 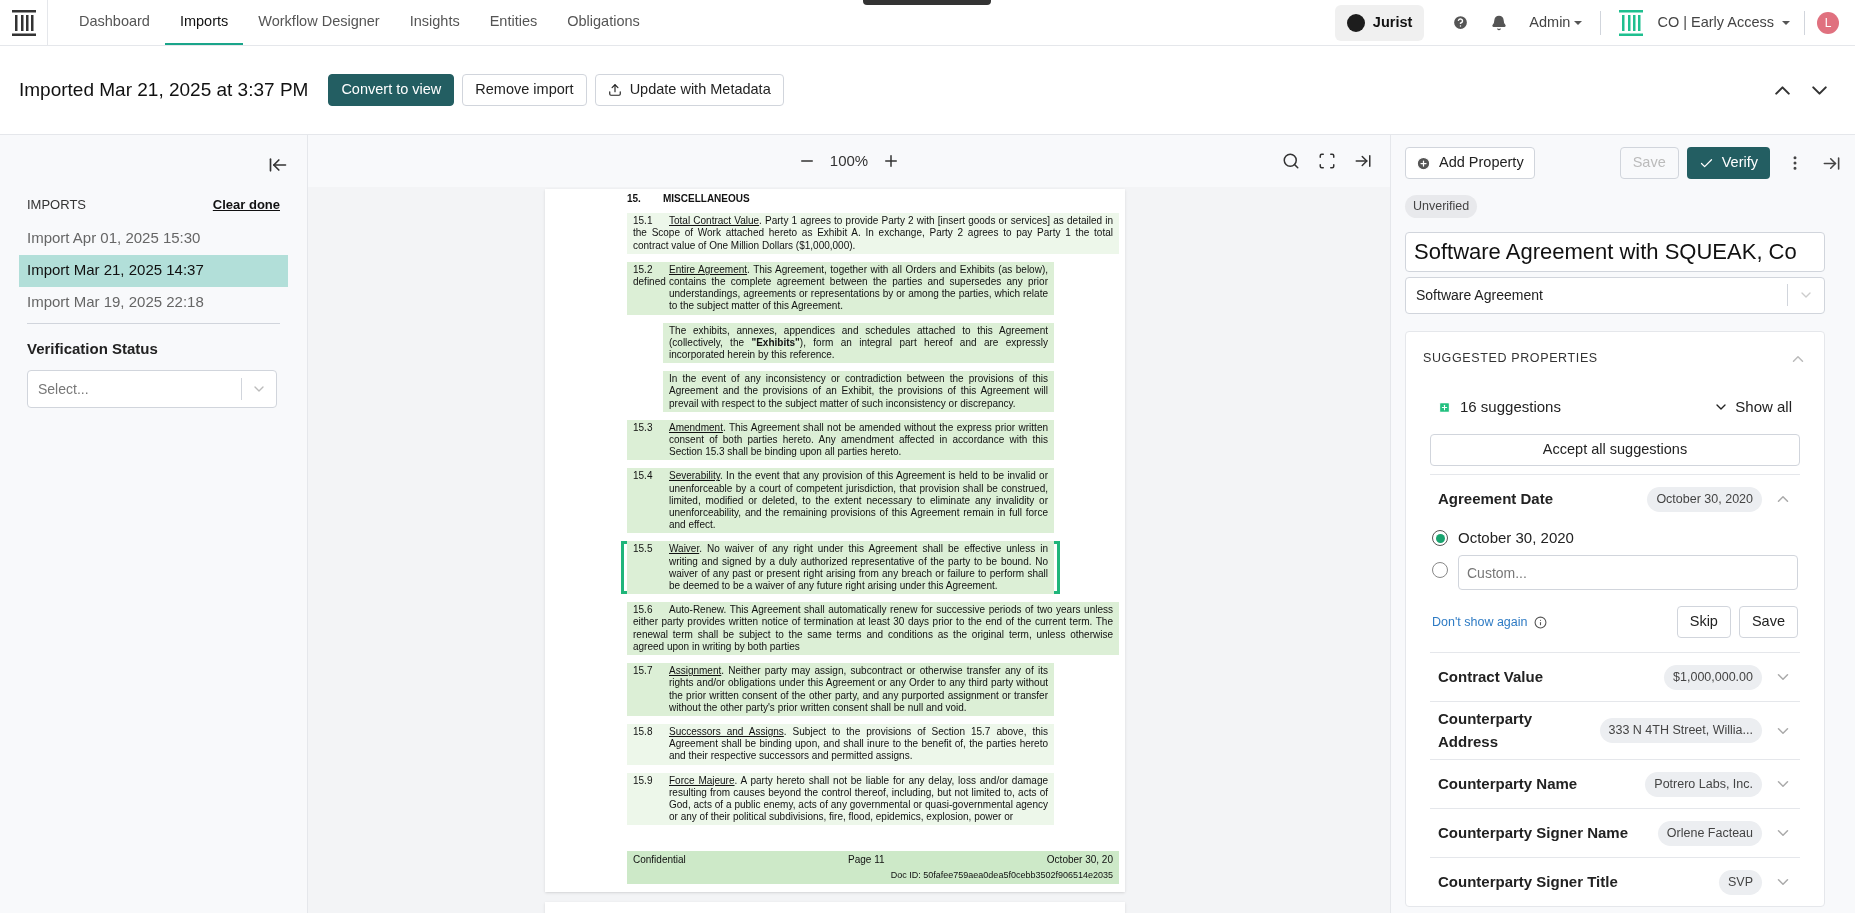 What do you see at coordinates (849, 160) in the screenshot?
I see `zoom-level: 100%` at bounding box center [849, 160].